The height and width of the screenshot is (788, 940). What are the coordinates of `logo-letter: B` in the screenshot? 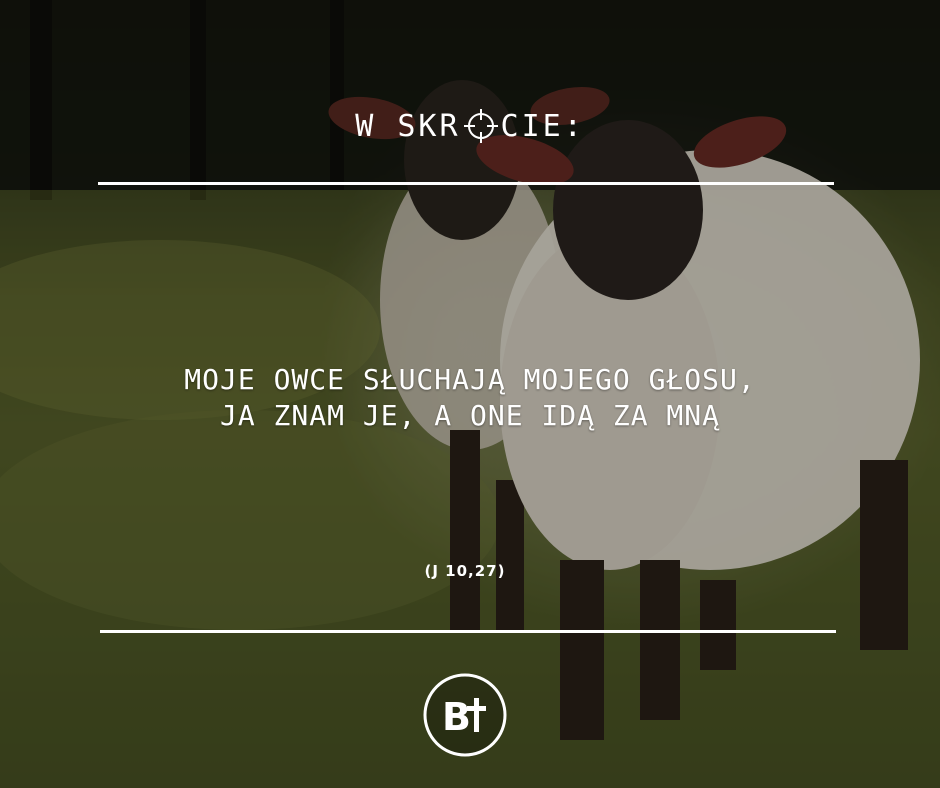 It's located at (456, 717).